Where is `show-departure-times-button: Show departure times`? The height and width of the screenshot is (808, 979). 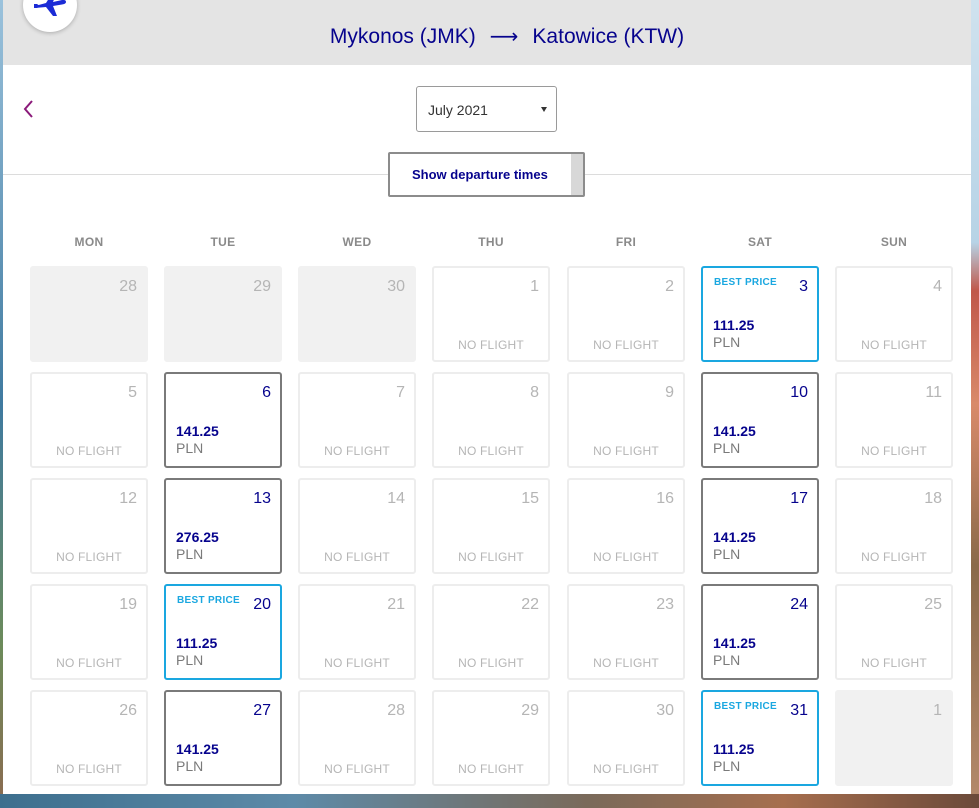 show-departure-times-button: Show departure times is located at coordinates (486, 174).